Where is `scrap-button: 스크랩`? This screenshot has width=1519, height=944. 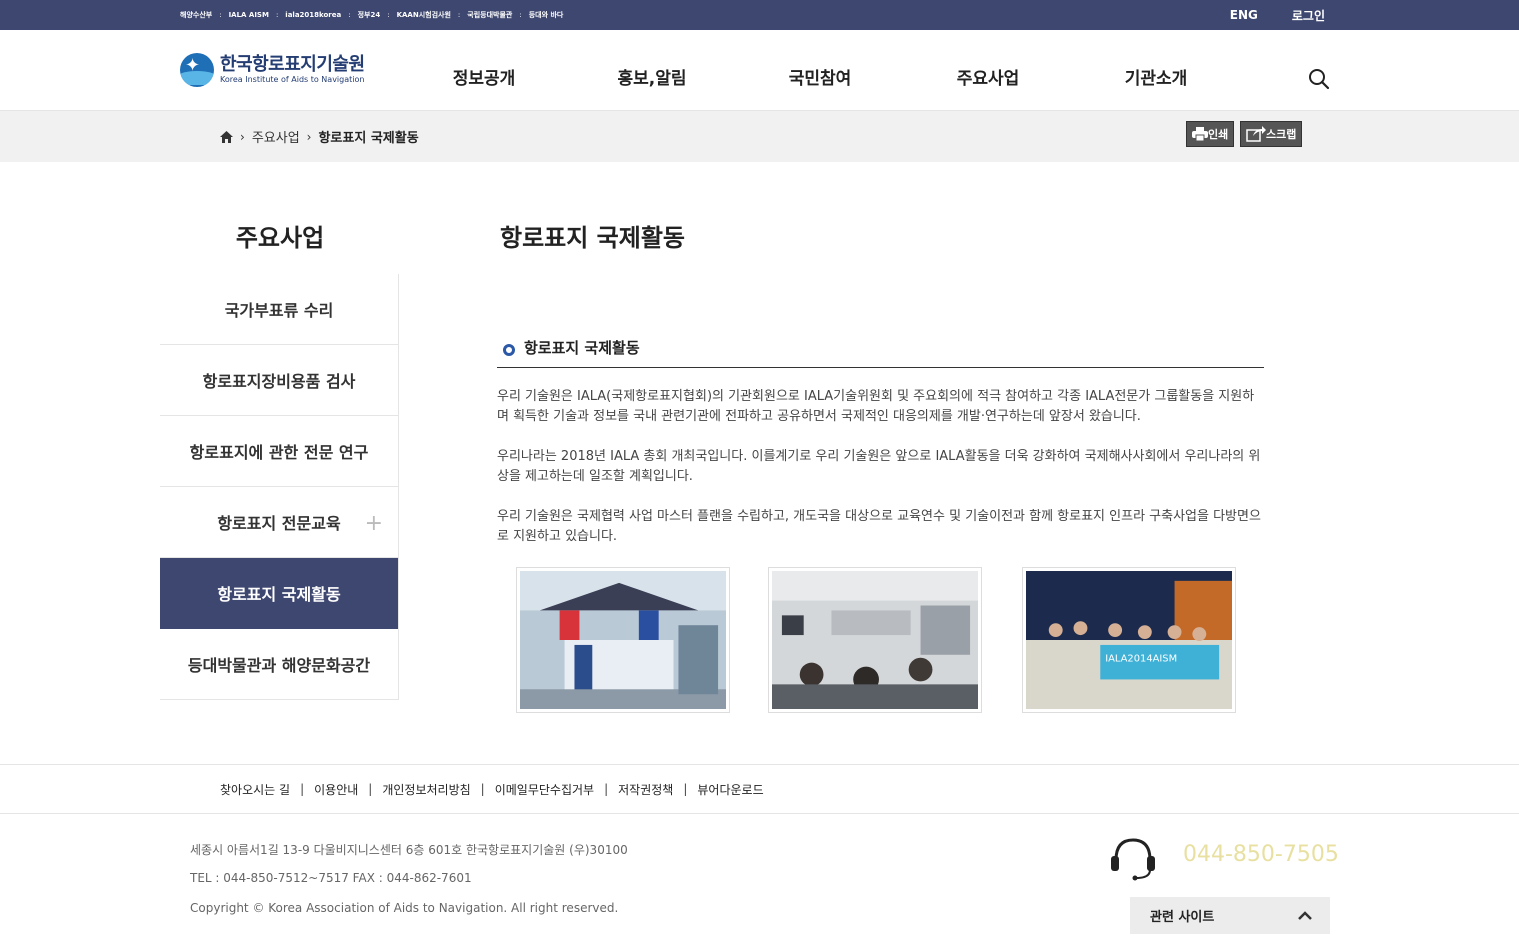 scrap-button: 스크랩 is located at coordinates (1271, 134).